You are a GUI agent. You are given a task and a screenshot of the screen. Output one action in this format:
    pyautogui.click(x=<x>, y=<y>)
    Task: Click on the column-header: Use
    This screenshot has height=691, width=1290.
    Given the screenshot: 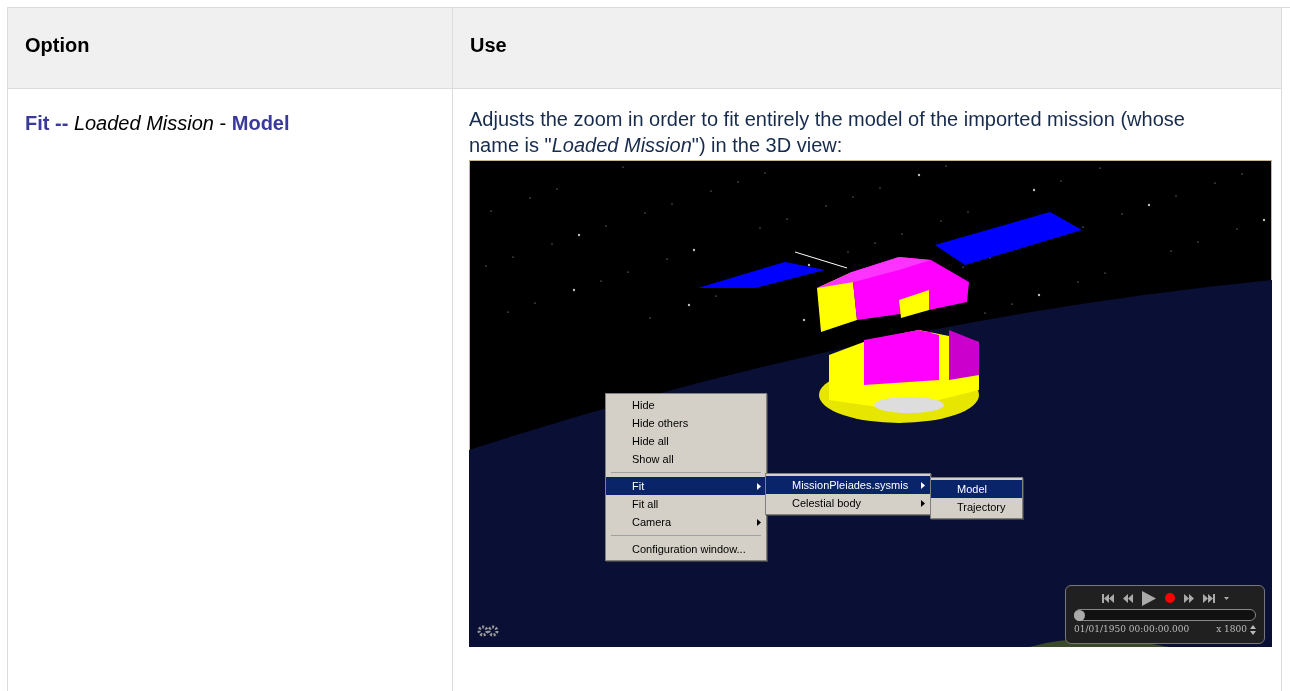 What is the action you would take?
    pyautogui.click(x=867, y=48)
    